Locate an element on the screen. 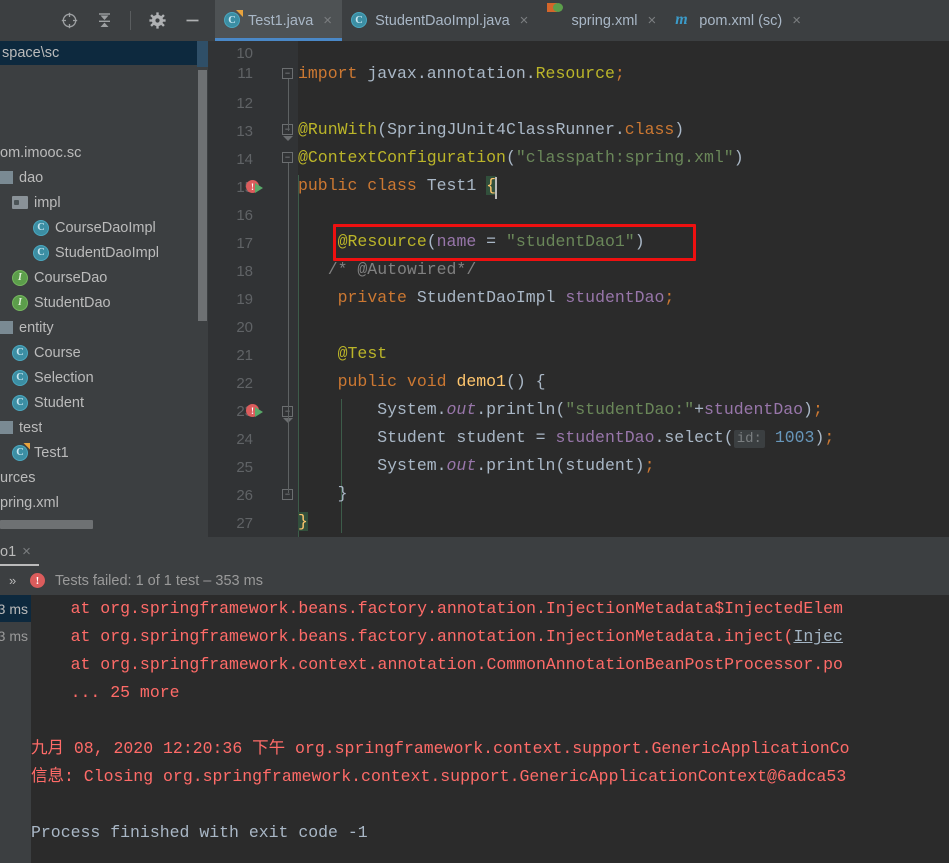  tree-item-label: om.imooc.sc is located at coordinates (41, 152).